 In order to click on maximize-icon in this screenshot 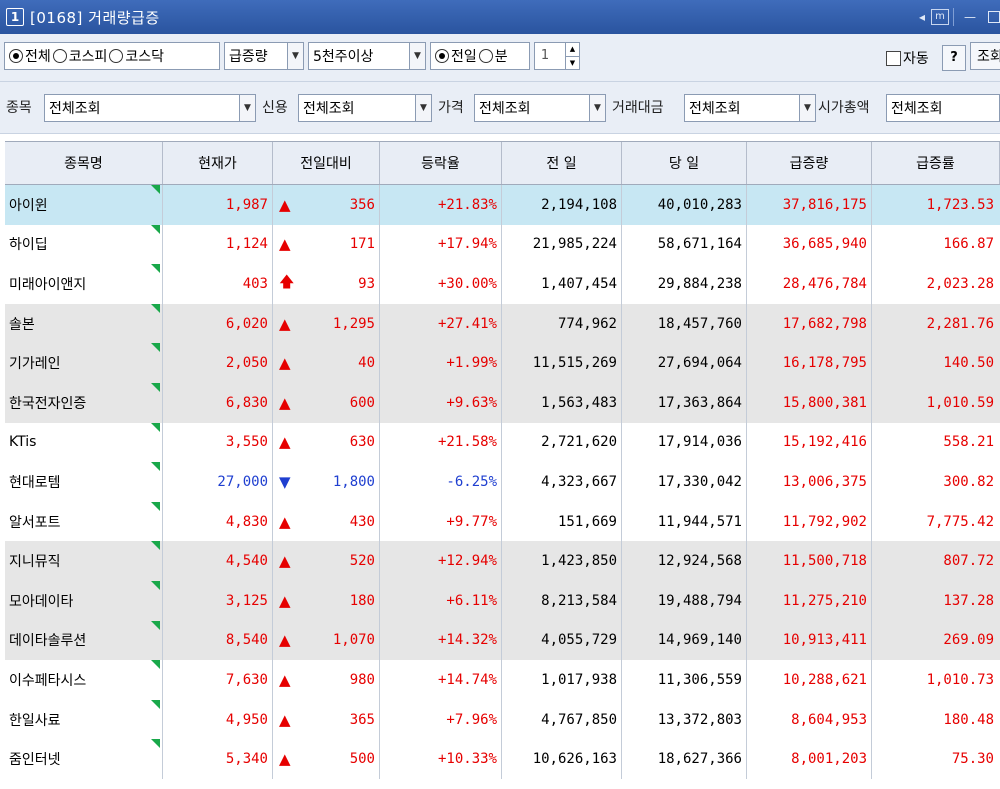, I will do `click(994, 17)`.